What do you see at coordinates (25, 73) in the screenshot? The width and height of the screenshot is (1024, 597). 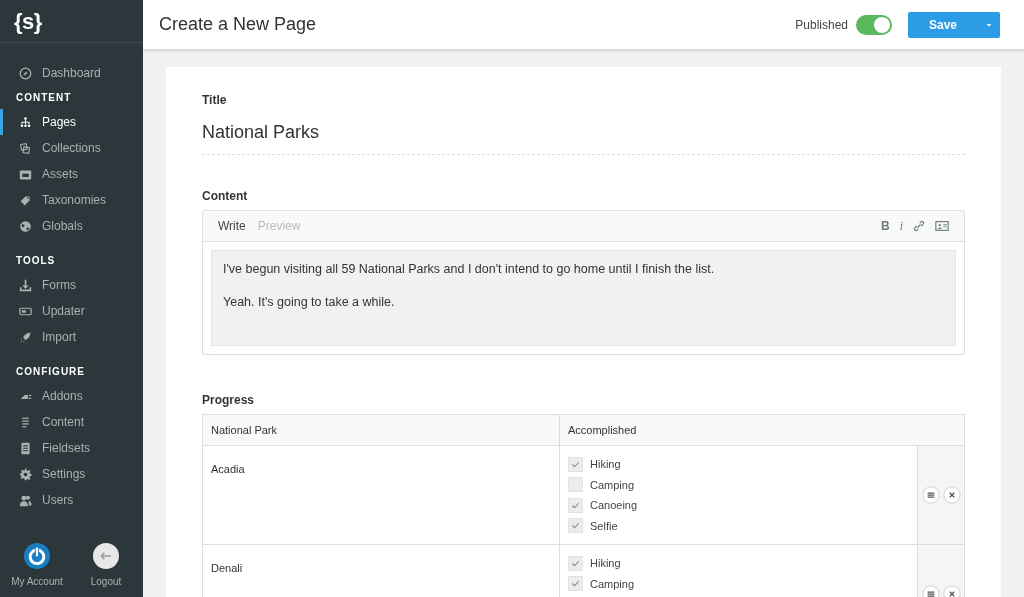 I see `compass-icon` at bounding box center [25, 73].